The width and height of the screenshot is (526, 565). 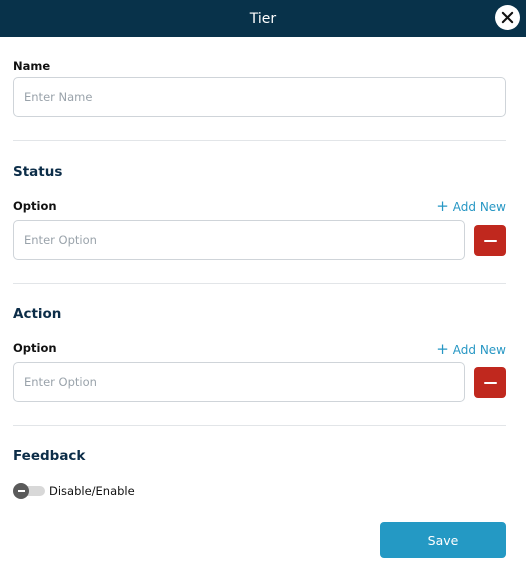 What do you see at coordinates (239, 382) in the screenshot?
I see `action-option-input` at bounding box center [239, 382].